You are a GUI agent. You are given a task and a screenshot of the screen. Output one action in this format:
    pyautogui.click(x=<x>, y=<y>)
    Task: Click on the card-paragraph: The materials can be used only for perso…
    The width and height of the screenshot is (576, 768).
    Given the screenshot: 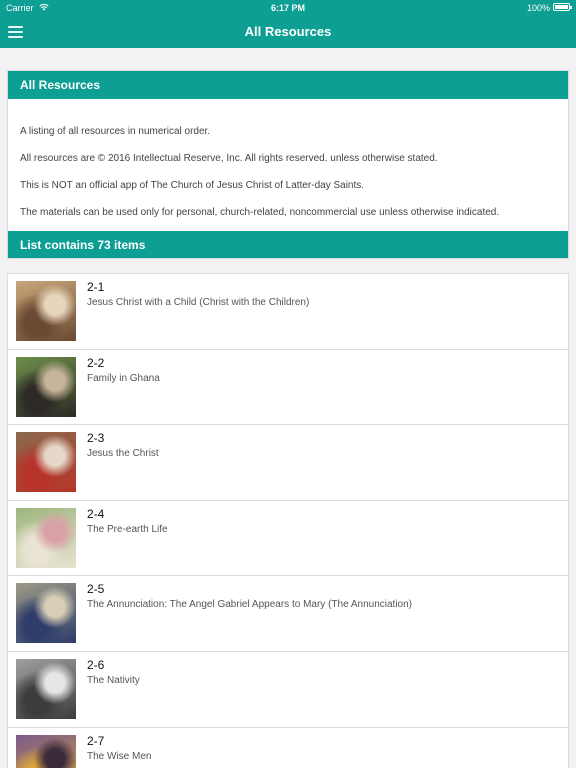 What is the action you would take?
    pyautogui.click(x=260, y=212)
    